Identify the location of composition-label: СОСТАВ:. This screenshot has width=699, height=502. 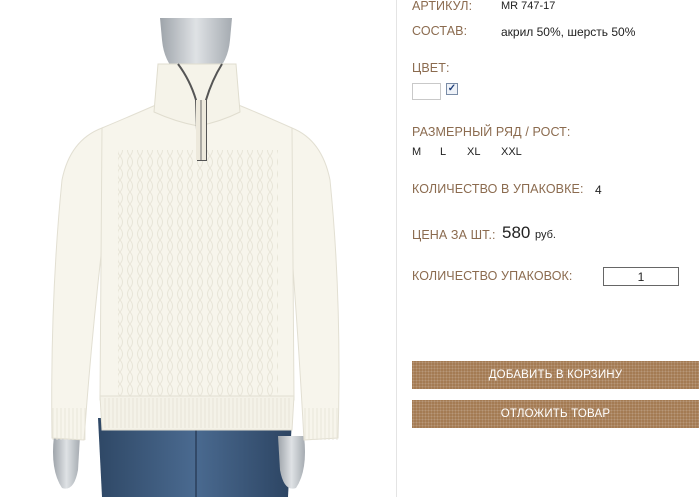
(440, 31).